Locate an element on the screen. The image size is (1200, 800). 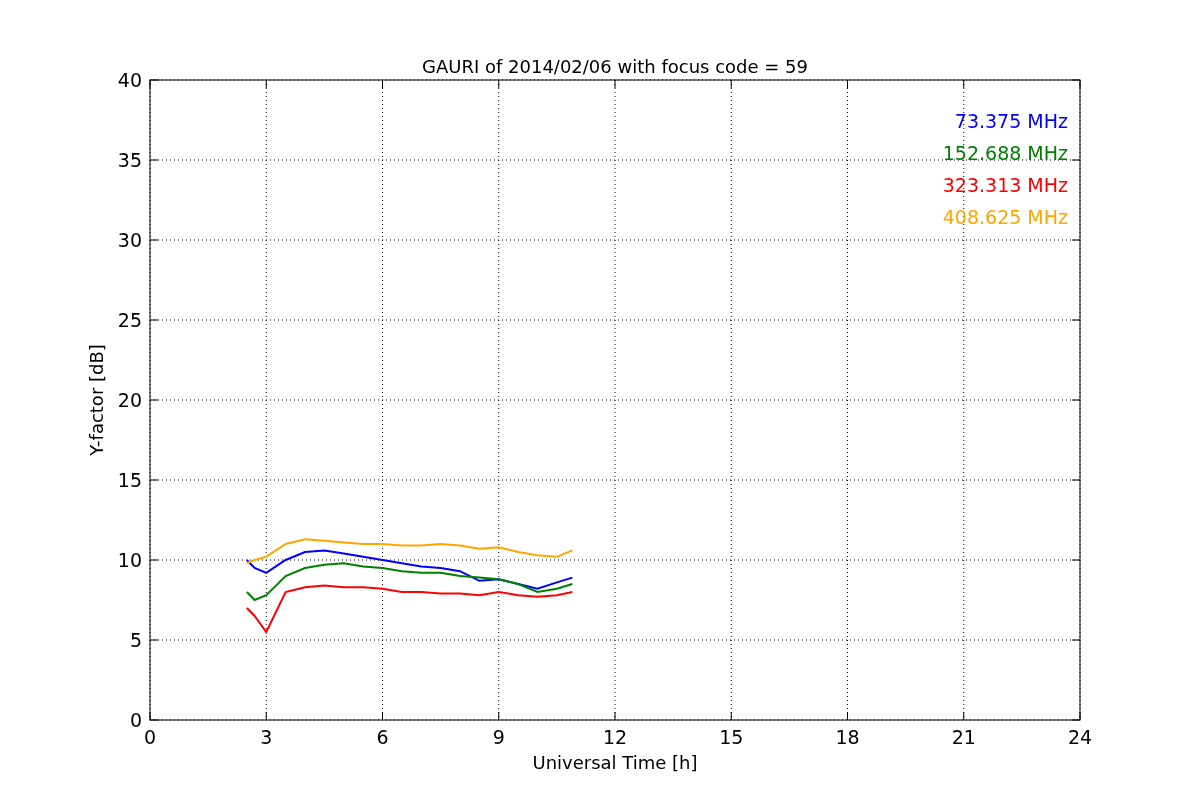
y-tick-label: 25 is located at coordinates (129, 320).